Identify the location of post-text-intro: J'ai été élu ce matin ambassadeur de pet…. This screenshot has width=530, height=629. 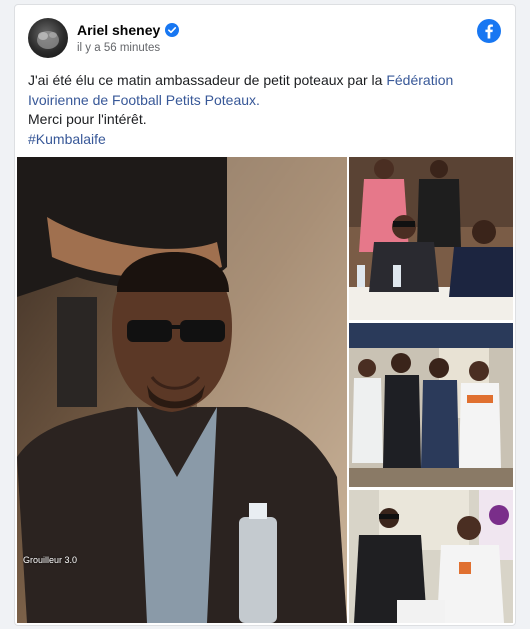
(207, 80).